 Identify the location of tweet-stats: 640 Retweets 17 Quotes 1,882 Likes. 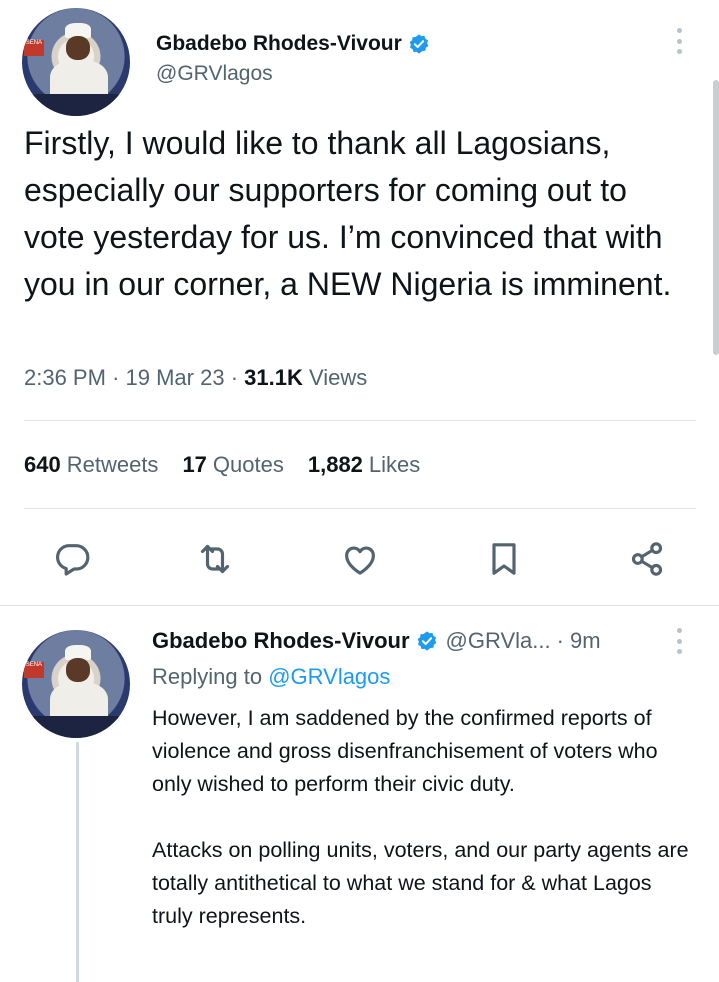
(222, 465).